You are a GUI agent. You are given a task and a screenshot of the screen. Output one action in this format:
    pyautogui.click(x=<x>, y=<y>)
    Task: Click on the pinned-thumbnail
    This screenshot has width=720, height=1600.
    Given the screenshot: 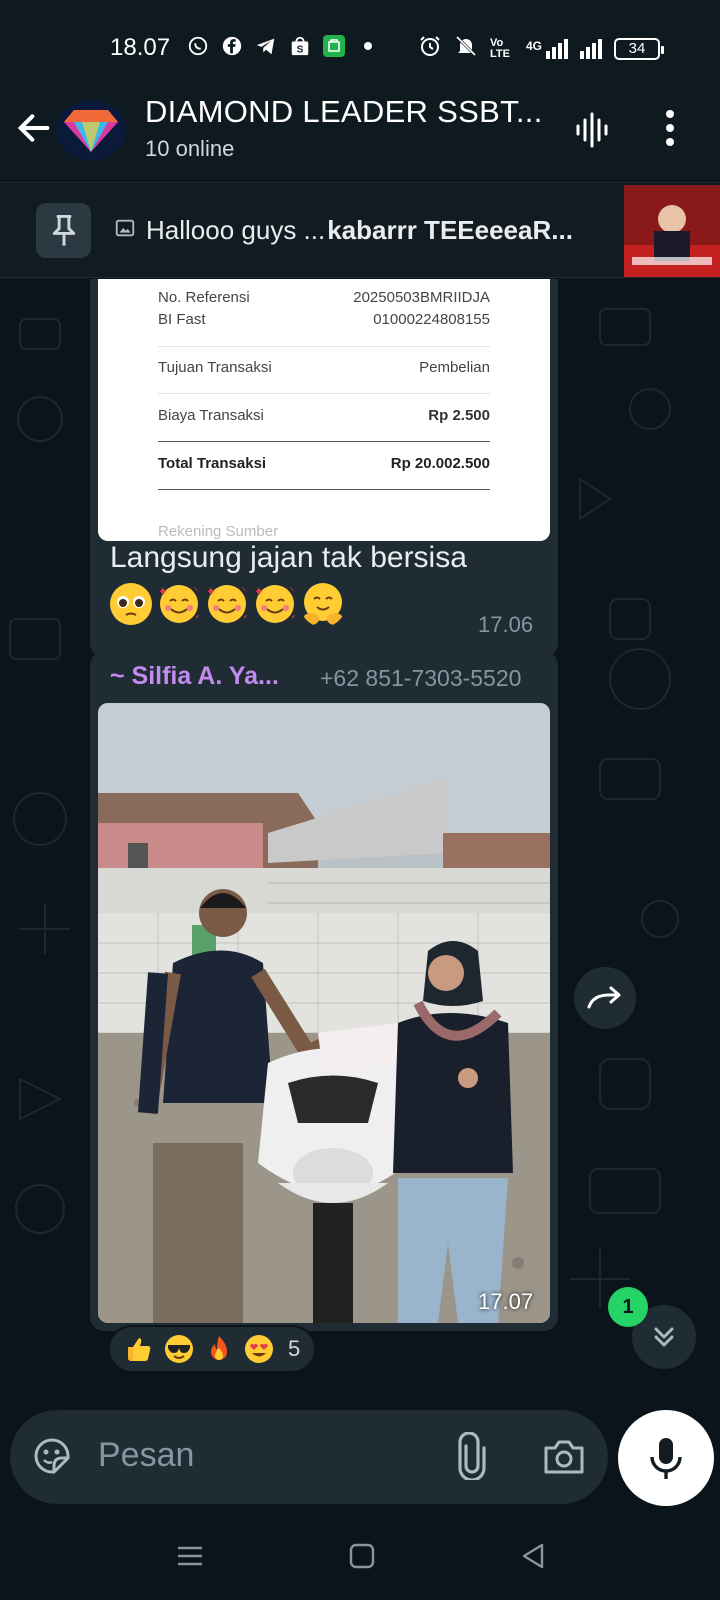 What is the action you would take?
    pyautogui.click(x=672, y=231)
    